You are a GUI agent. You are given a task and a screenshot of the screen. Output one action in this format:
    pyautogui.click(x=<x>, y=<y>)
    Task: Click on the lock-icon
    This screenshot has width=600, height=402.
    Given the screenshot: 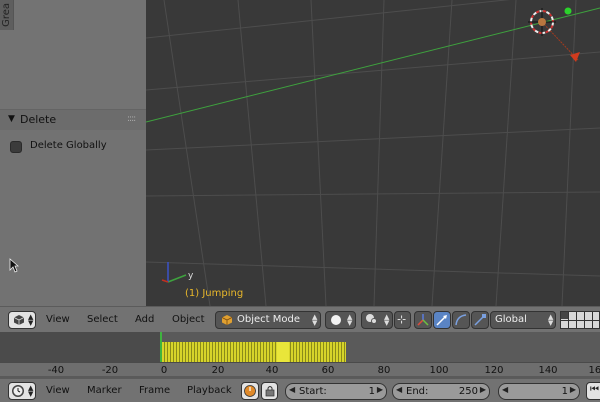 What is the action you would take?
    pyautogui.click(x=270, y=391)
    